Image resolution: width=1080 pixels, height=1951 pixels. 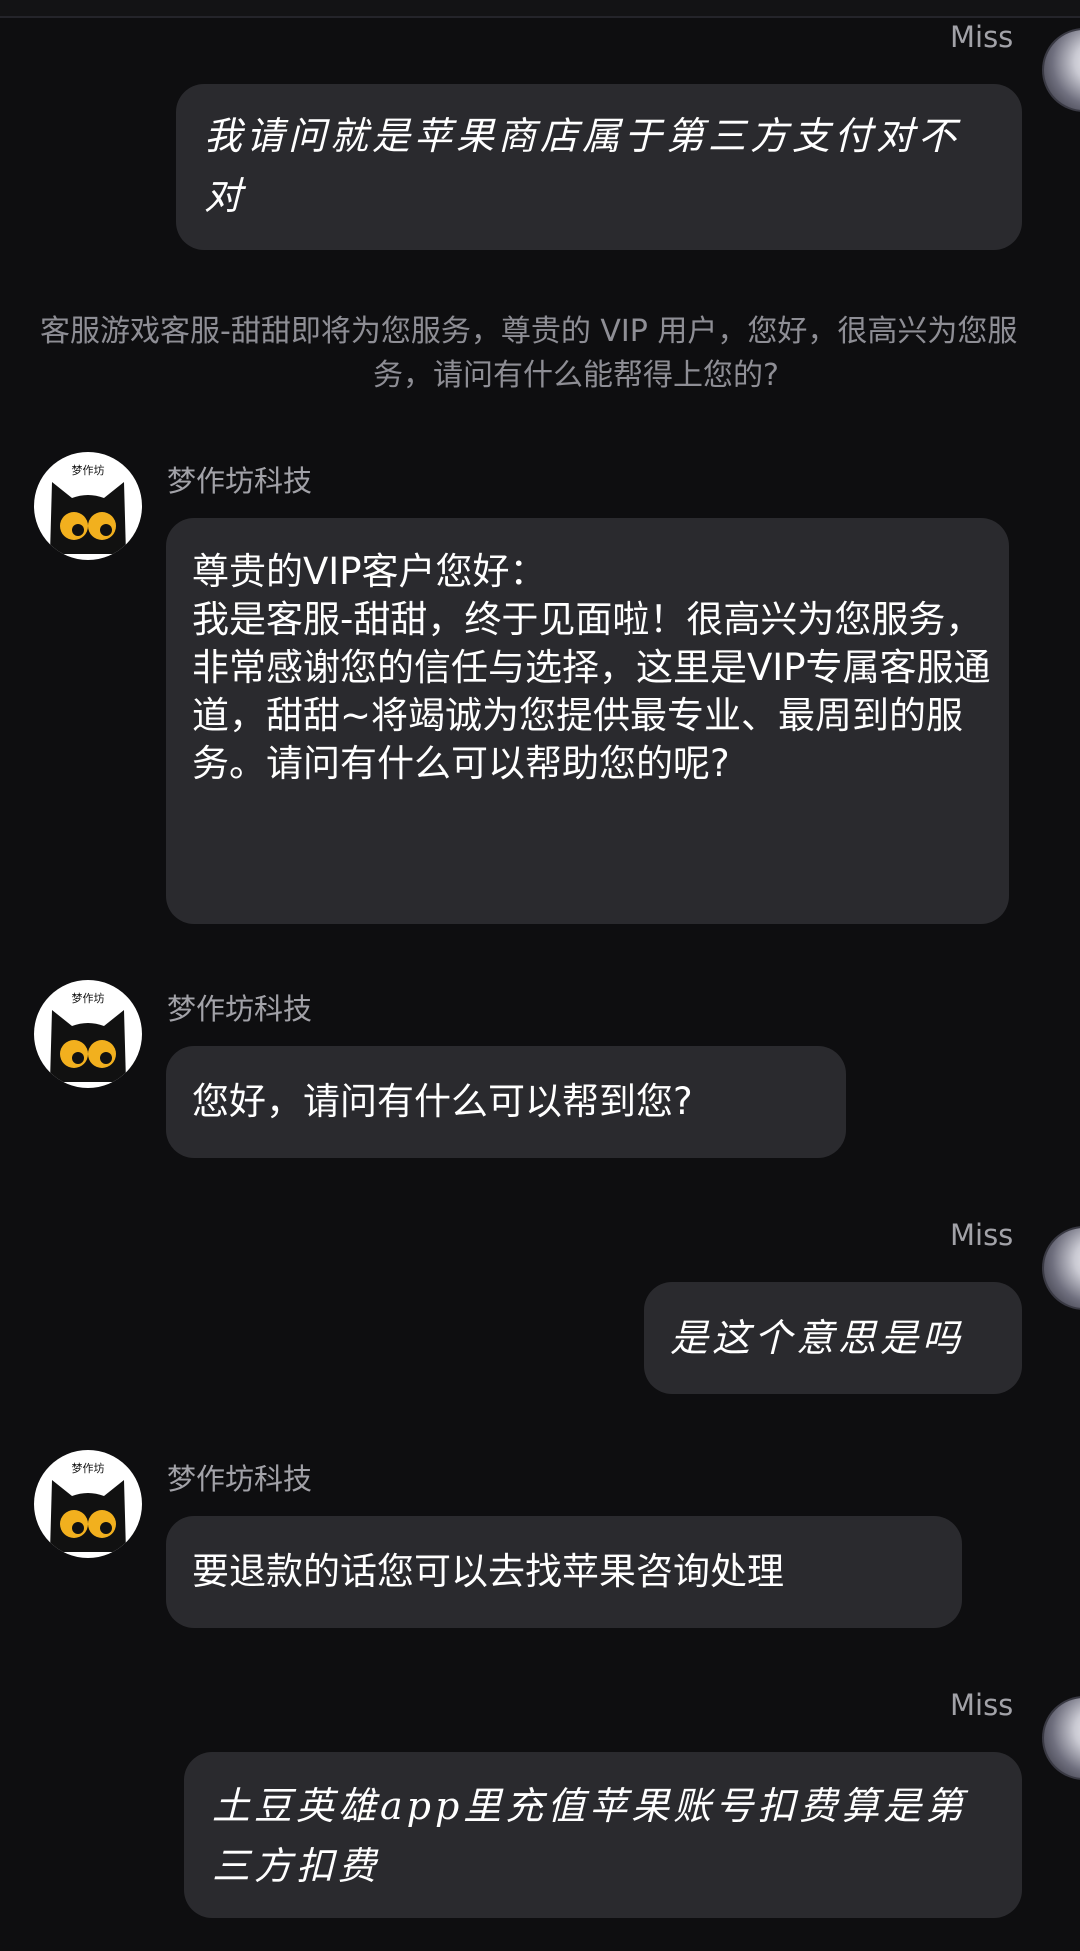 I want to click on user-message-bubble: 土豆英雄app里充值苹果账号扣费算是第三方扣费, so click(x=603, y=1835).